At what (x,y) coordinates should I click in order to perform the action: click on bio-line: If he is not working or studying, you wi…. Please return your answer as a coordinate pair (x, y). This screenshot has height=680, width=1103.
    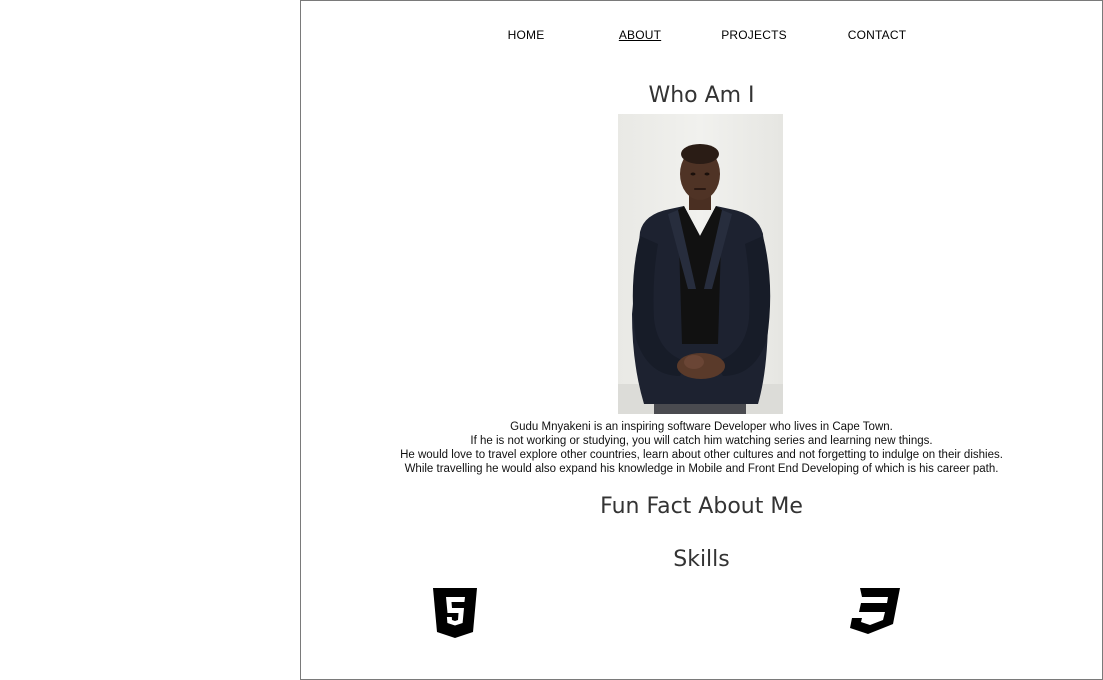
    Looking at the image, I should click on (701, 441).